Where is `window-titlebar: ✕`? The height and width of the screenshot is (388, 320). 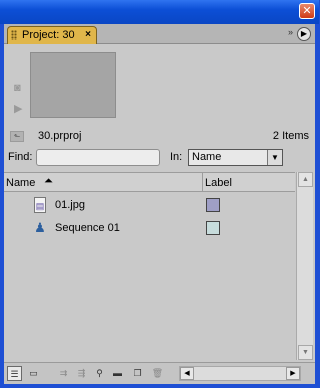
window-titlebar: ✕ is located at coordinates (159, 12).